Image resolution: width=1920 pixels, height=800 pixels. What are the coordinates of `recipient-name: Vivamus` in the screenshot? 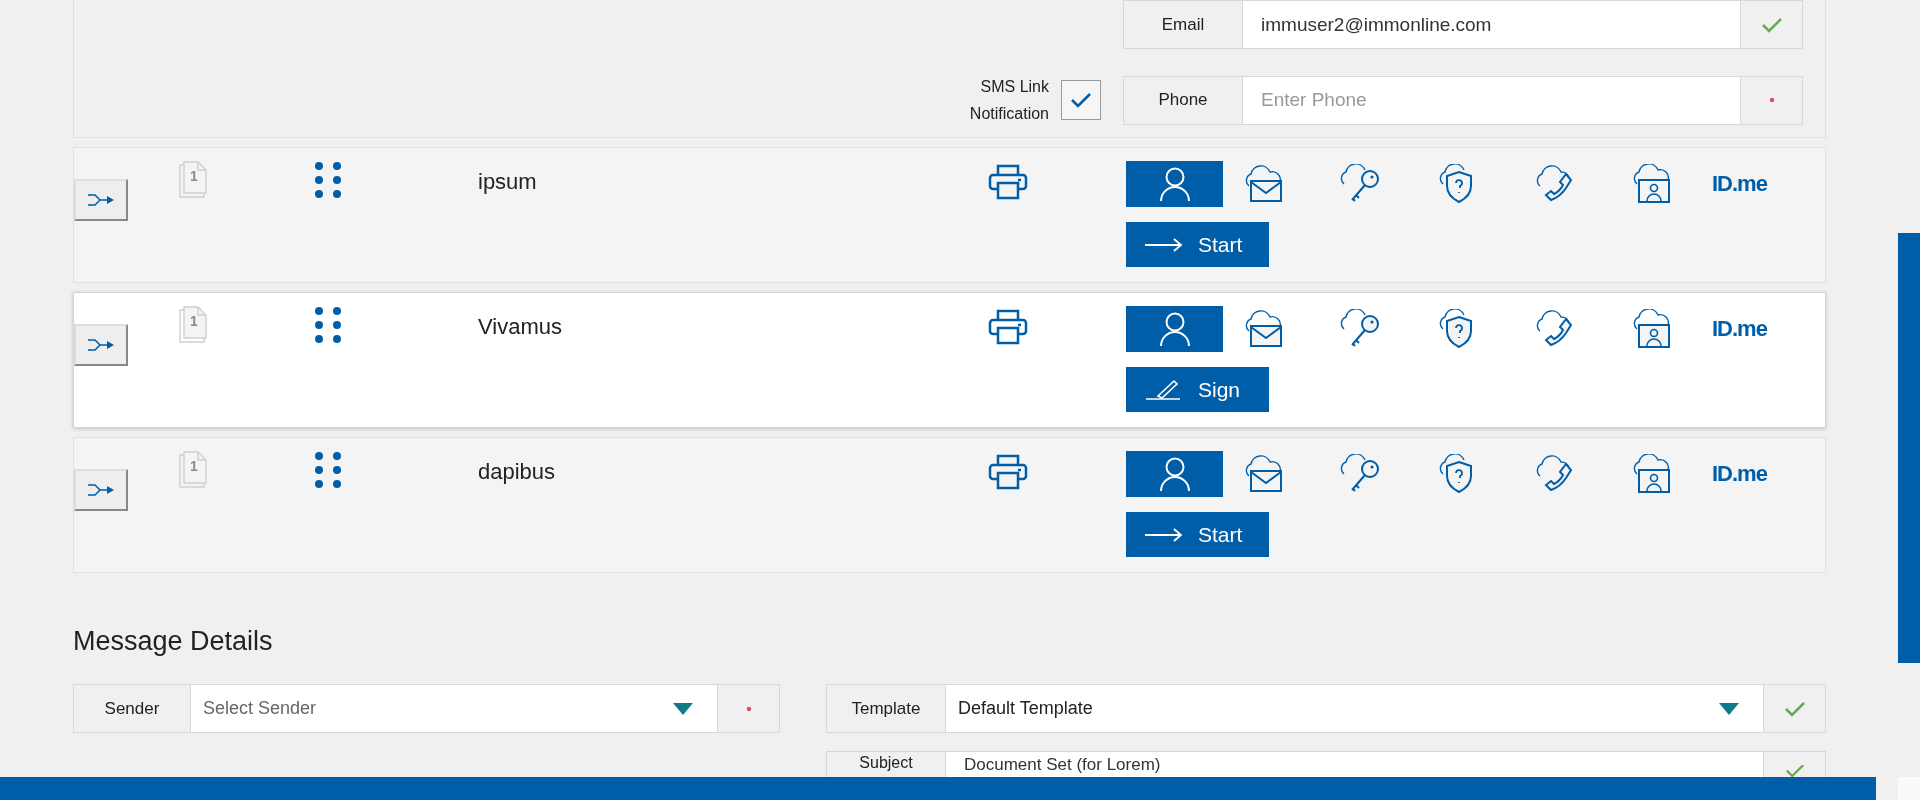 It's located at (520, 327).